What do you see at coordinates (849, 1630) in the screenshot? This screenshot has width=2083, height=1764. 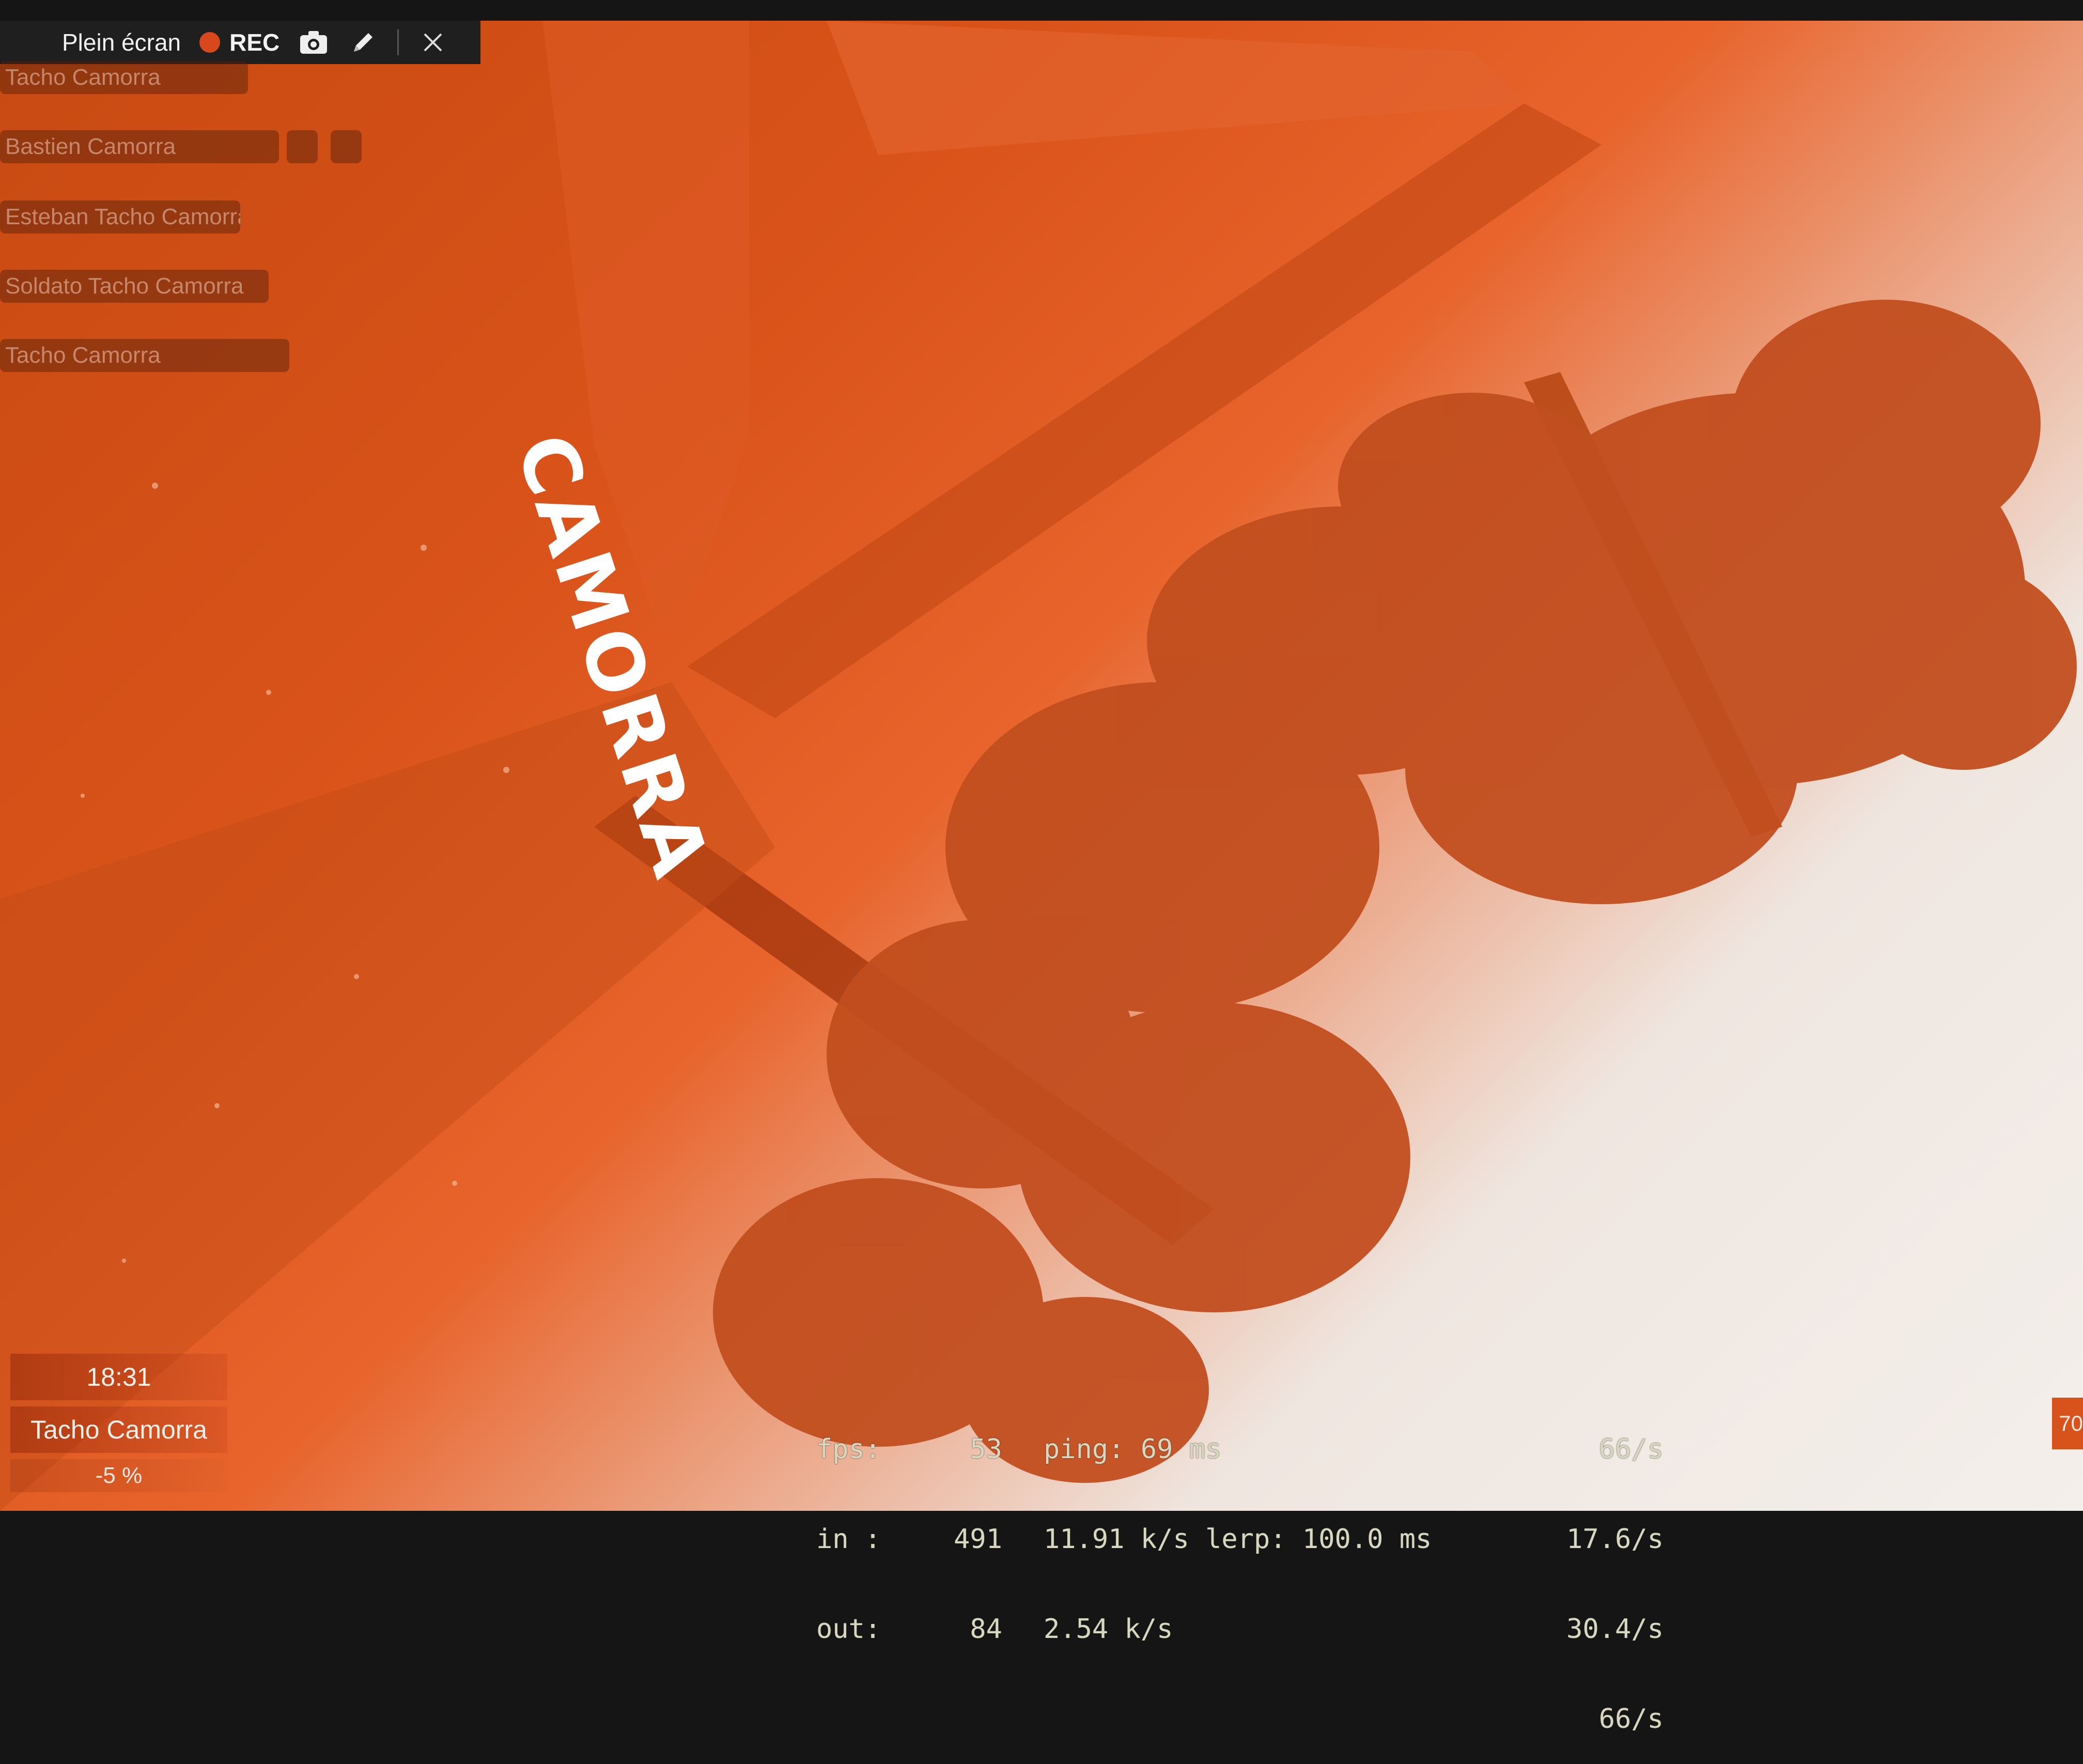 I see `out-label: out:` at bounding box center [849, 1630].